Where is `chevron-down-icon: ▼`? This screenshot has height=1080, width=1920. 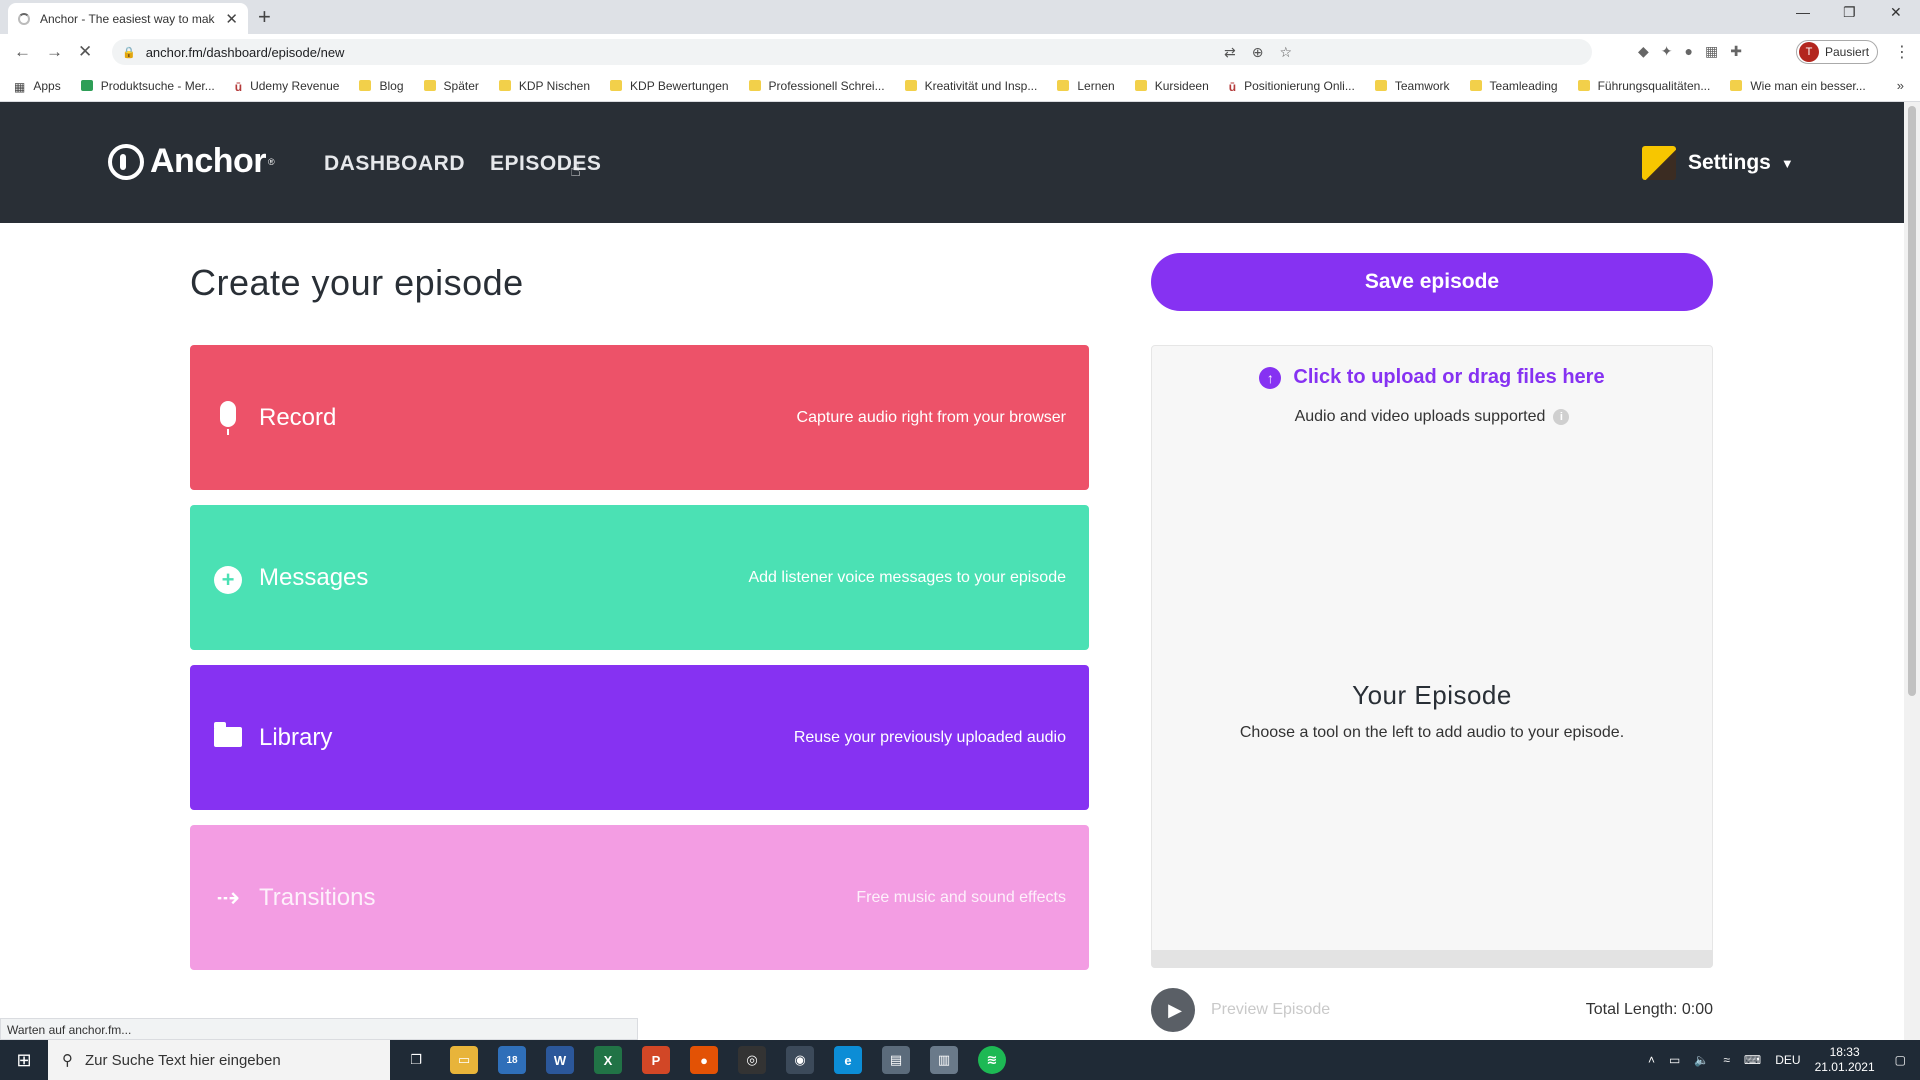 chevron-down-icon: ▼ is located at coordinates (1787, 163).